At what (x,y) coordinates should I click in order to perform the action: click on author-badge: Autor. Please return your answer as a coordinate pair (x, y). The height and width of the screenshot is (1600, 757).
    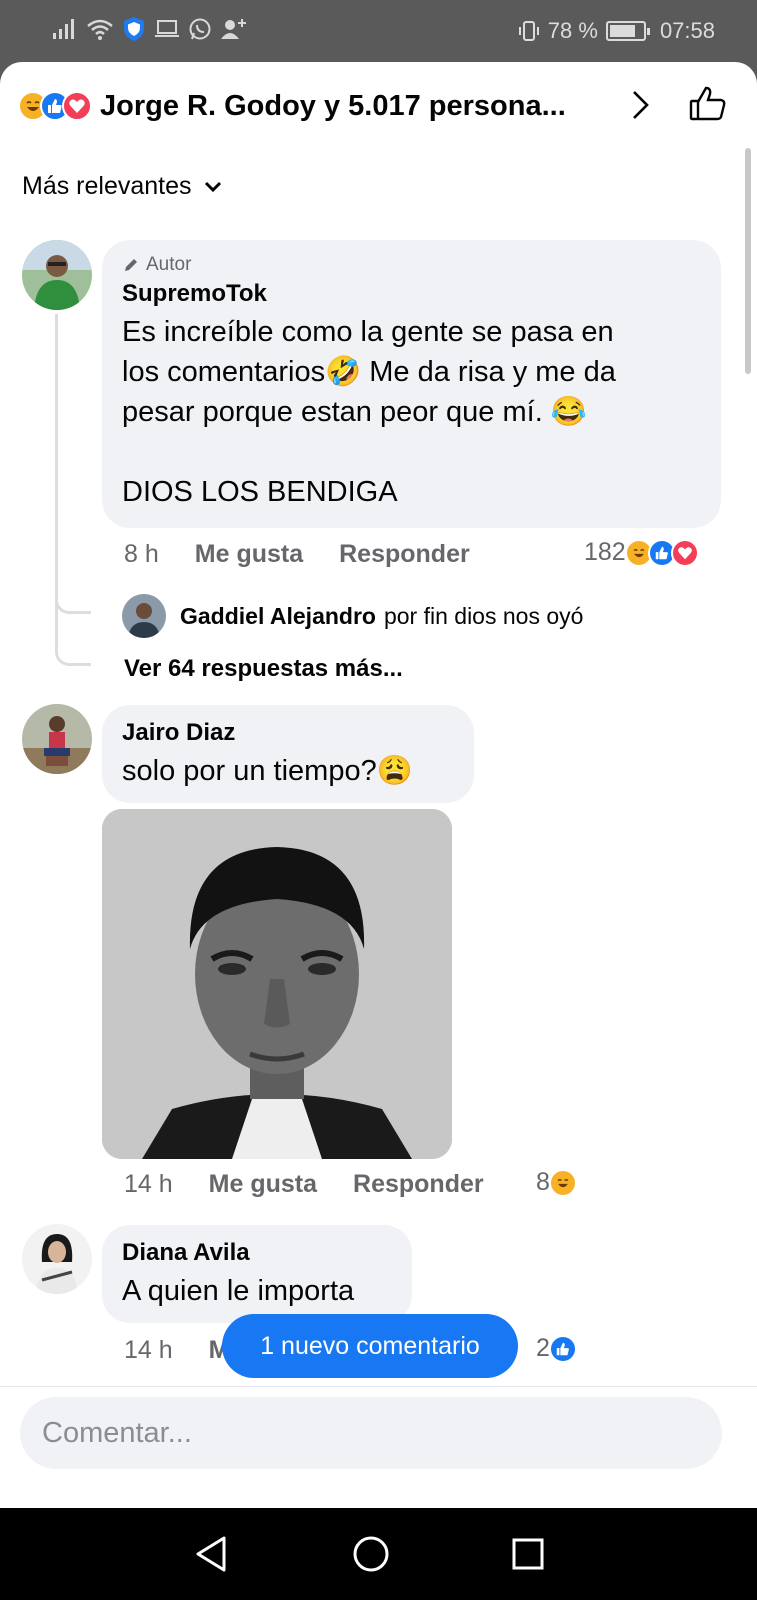
    Looking at the image, I should click on (411, 265).